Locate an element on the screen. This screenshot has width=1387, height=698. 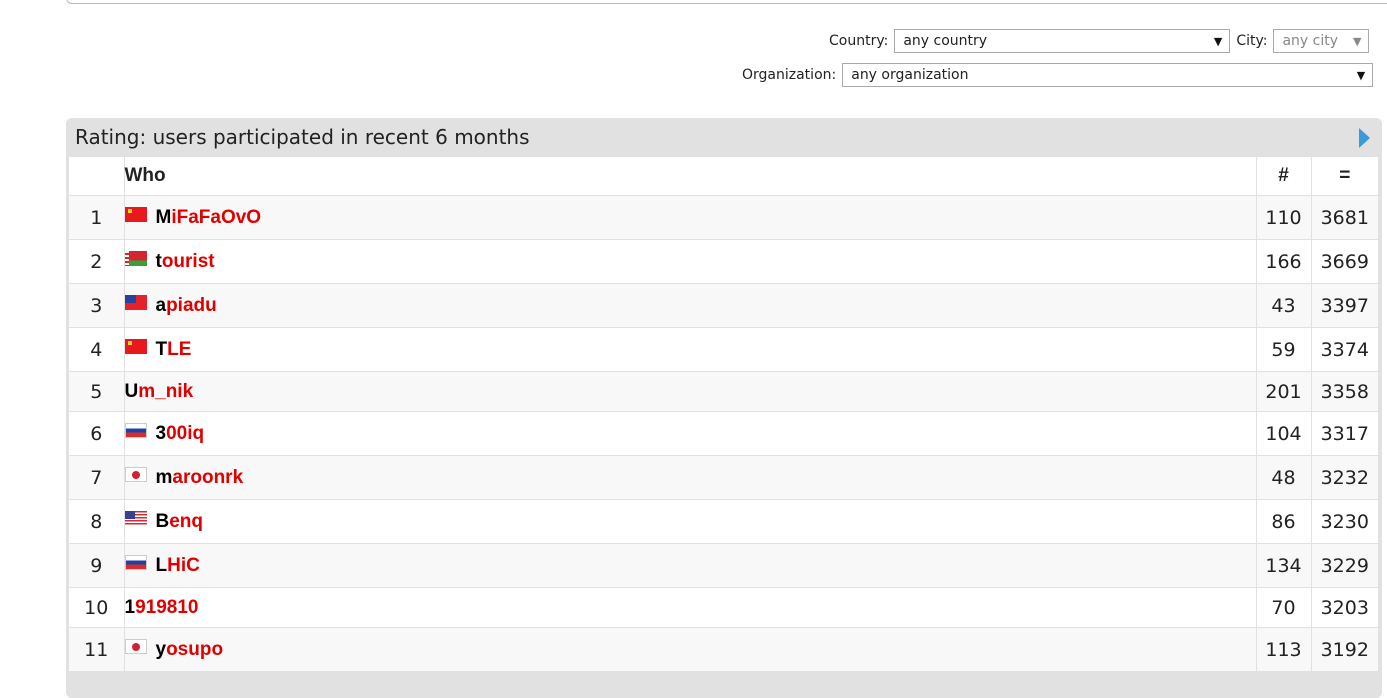
user-handle-link: apiadu is located at coordinates (186, 305).